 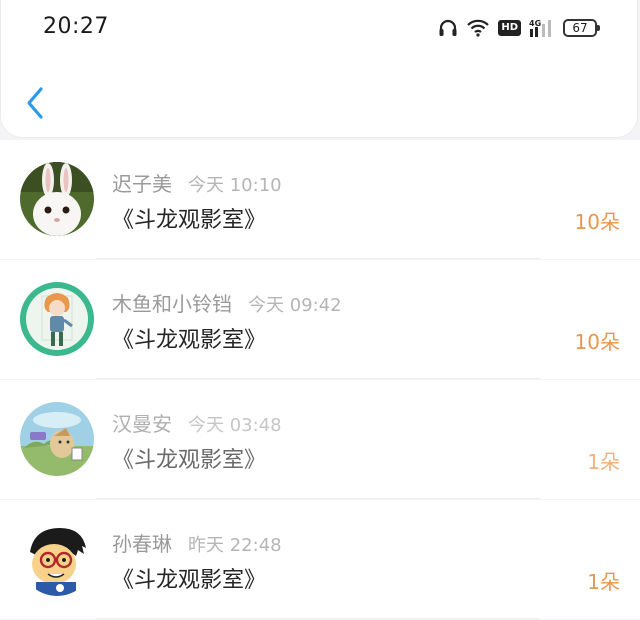 I want to click on cartoon-scene-avatar-icon, so click(x=57, y=439).